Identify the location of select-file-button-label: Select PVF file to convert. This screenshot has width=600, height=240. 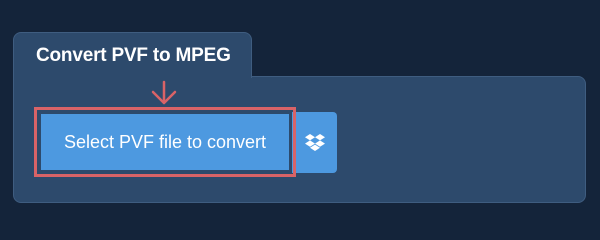
(165, 141).